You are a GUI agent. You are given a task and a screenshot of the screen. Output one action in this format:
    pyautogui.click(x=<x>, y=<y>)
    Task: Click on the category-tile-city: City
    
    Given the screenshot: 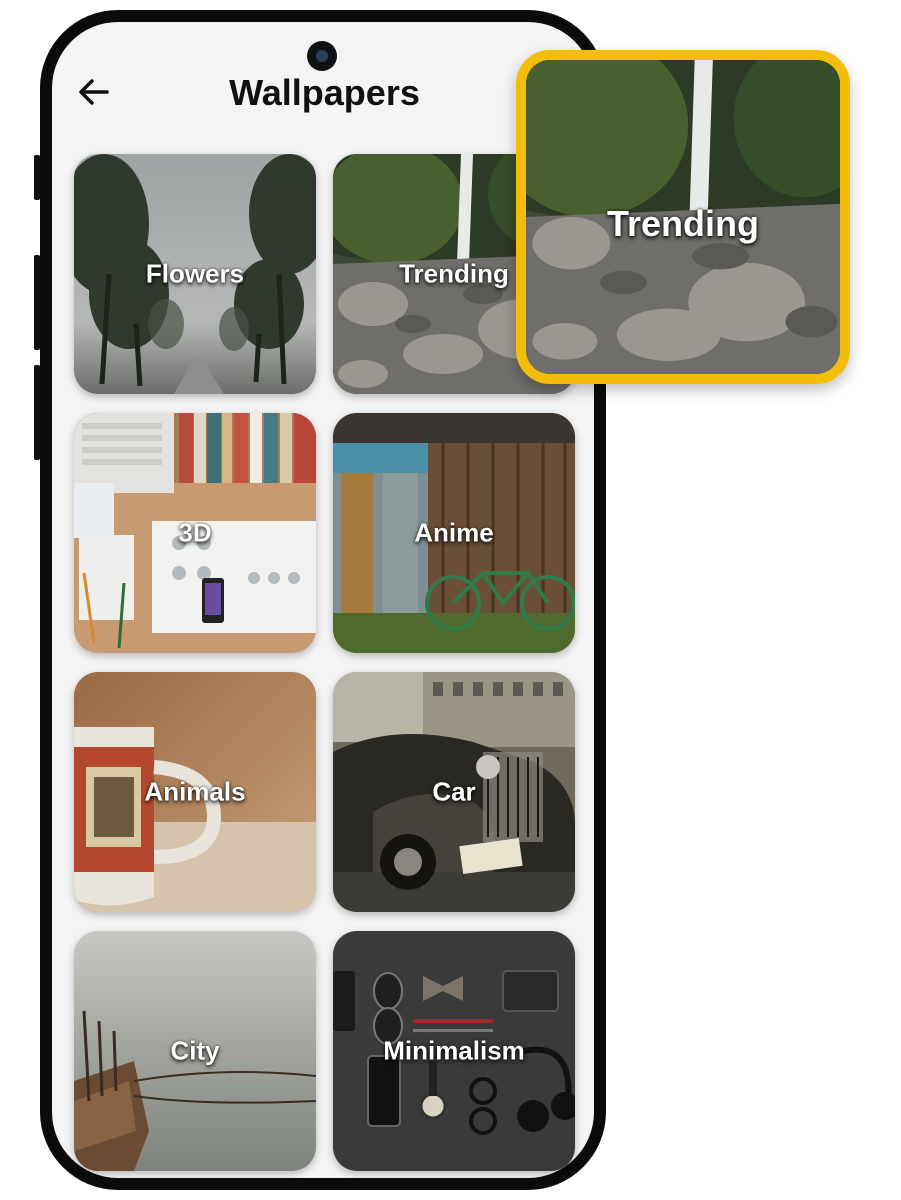 What is the action you would take?
    pyautogui.click(x=195, y=1051)
    